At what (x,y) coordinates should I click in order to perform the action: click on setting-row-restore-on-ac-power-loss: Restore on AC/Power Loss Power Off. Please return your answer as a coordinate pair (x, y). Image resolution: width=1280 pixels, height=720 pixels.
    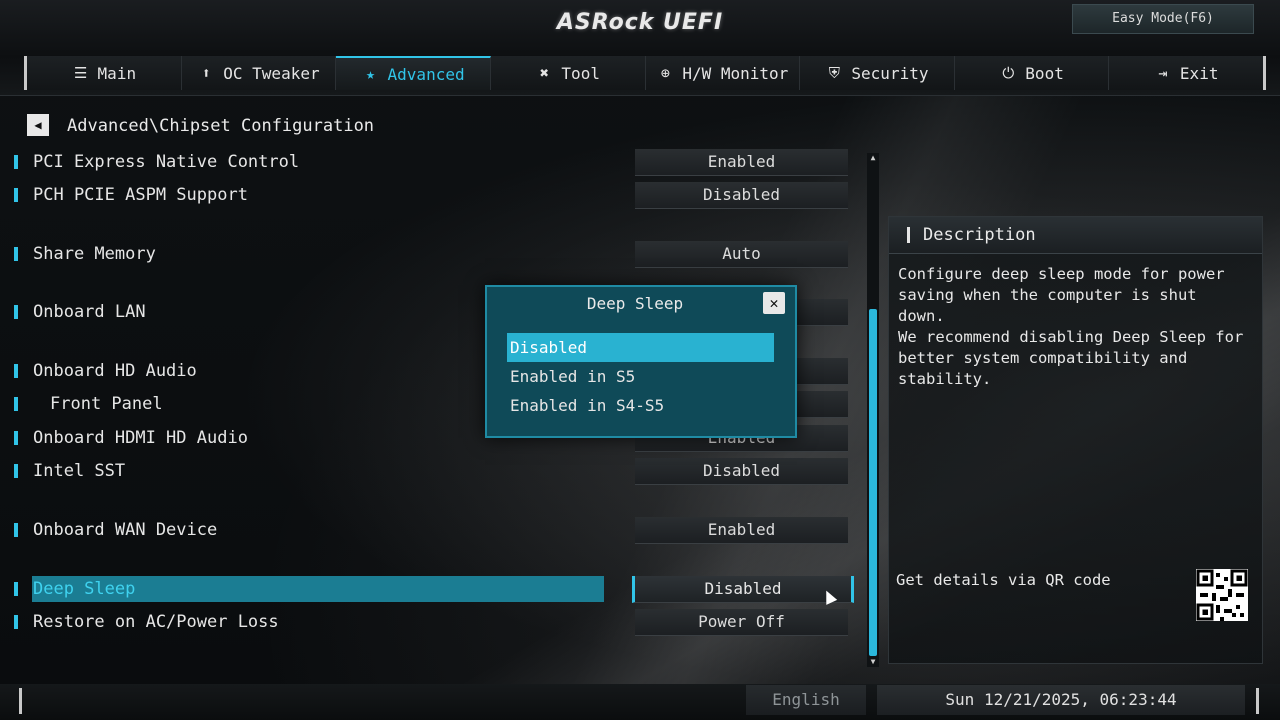
    Looking at the image, I should click on (430, 622).